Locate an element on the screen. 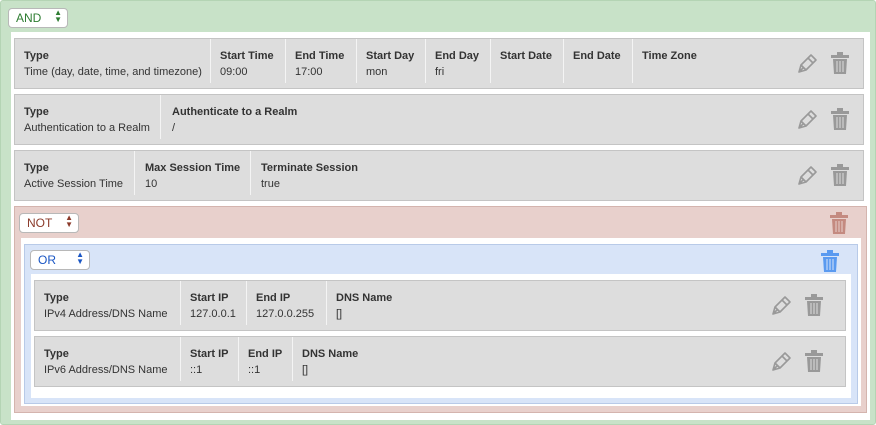 This screenshot has width=876, height=425. col-header: Authenticate to a Realm is located at coordinates (235, 112).